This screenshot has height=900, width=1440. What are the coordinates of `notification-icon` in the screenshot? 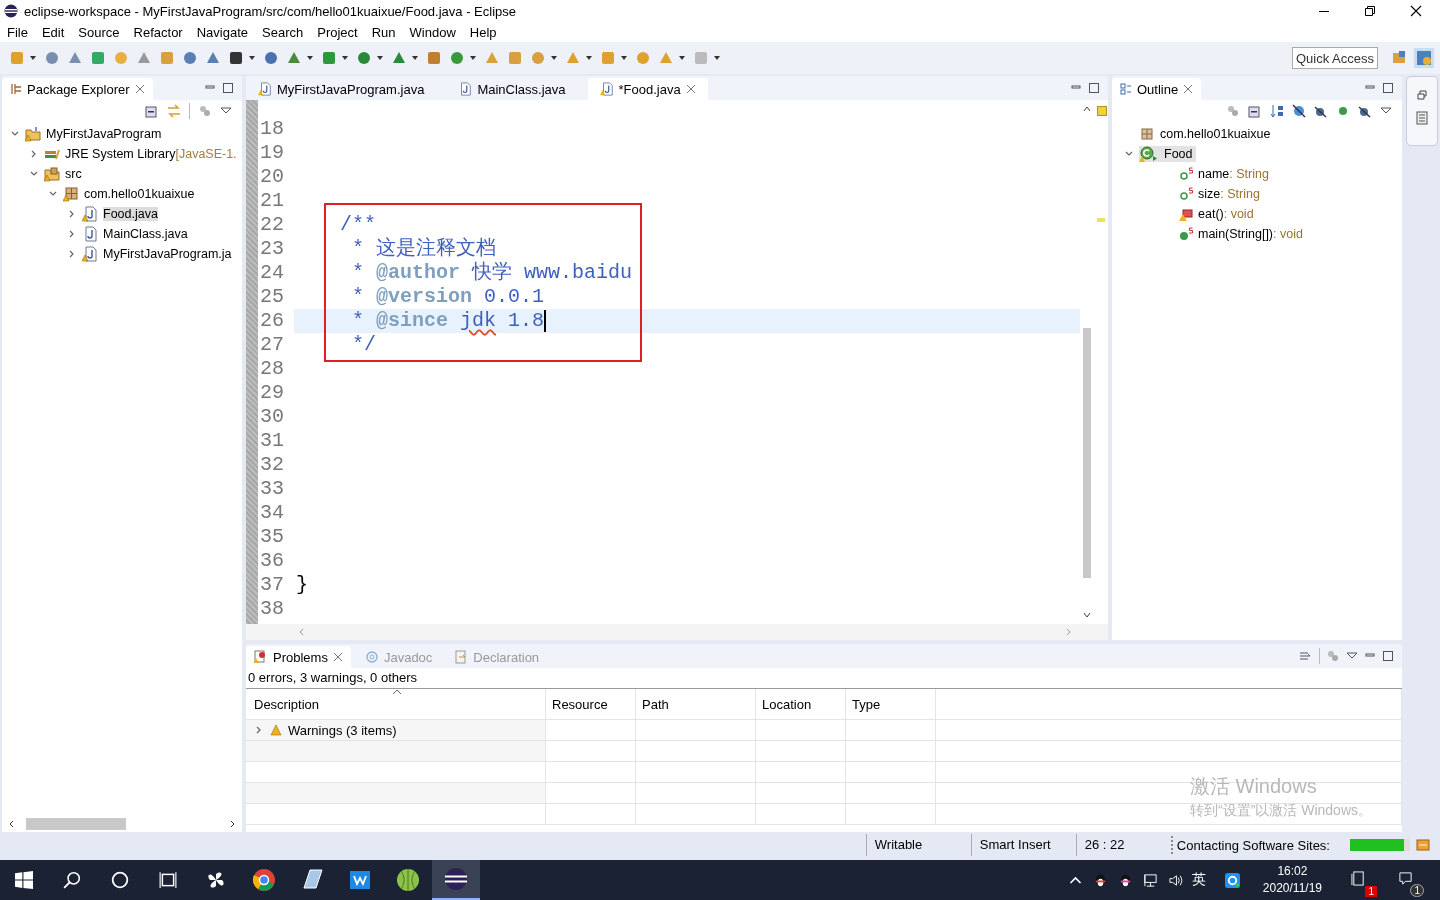 It's located at (1358, 878).